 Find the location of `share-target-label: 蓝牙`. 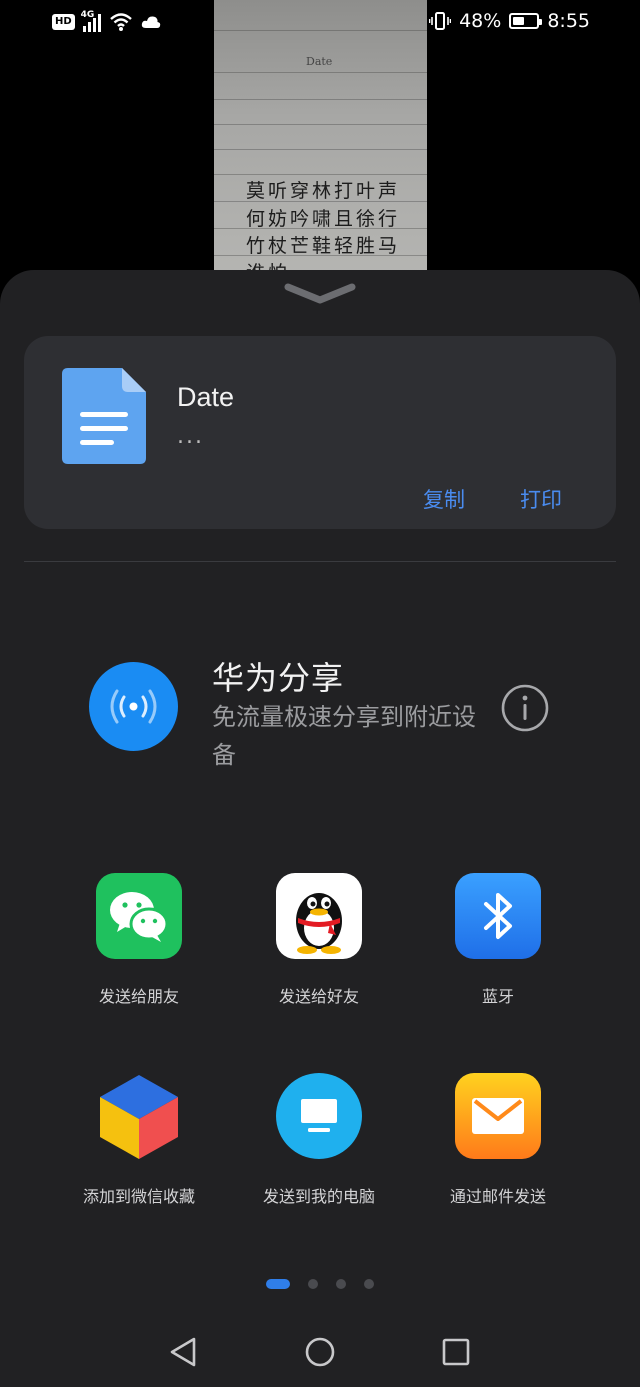

share-target-label: 蓝牙 is located at coordinates (497, 996).